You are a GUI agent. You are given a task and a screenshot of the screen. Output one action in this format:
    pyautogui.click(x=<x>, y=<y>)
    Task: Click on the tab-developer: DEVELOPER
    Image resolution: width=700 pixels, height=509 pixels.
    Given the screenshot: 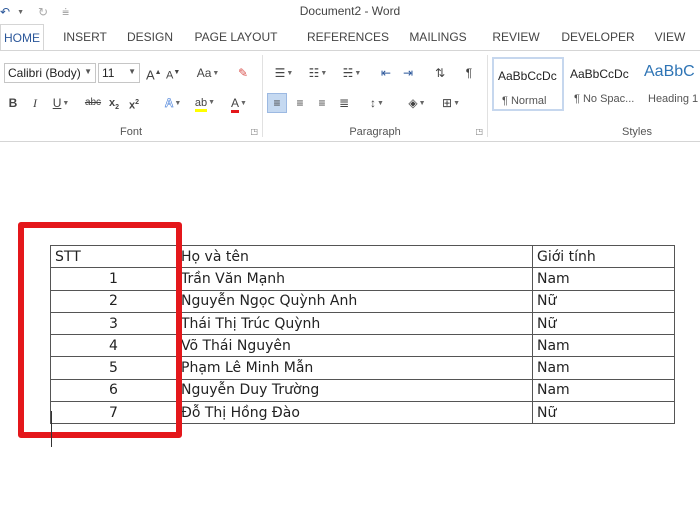 What is the action you would take?
    pyautogui.click(x=598, y=37)
    